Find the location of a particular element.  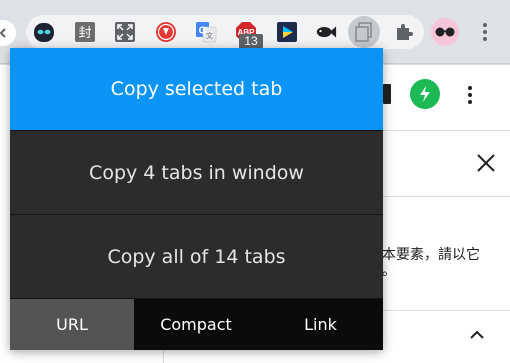

fish-icon is located at coordinates (326, 32).